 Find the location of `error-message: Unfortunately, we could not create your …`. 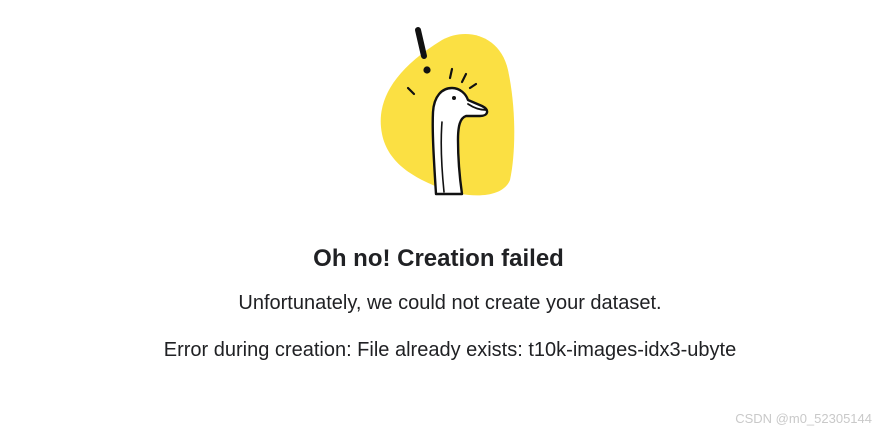

error-message: Unfortunately, we could not create your … is located at coordinates (450, 303).